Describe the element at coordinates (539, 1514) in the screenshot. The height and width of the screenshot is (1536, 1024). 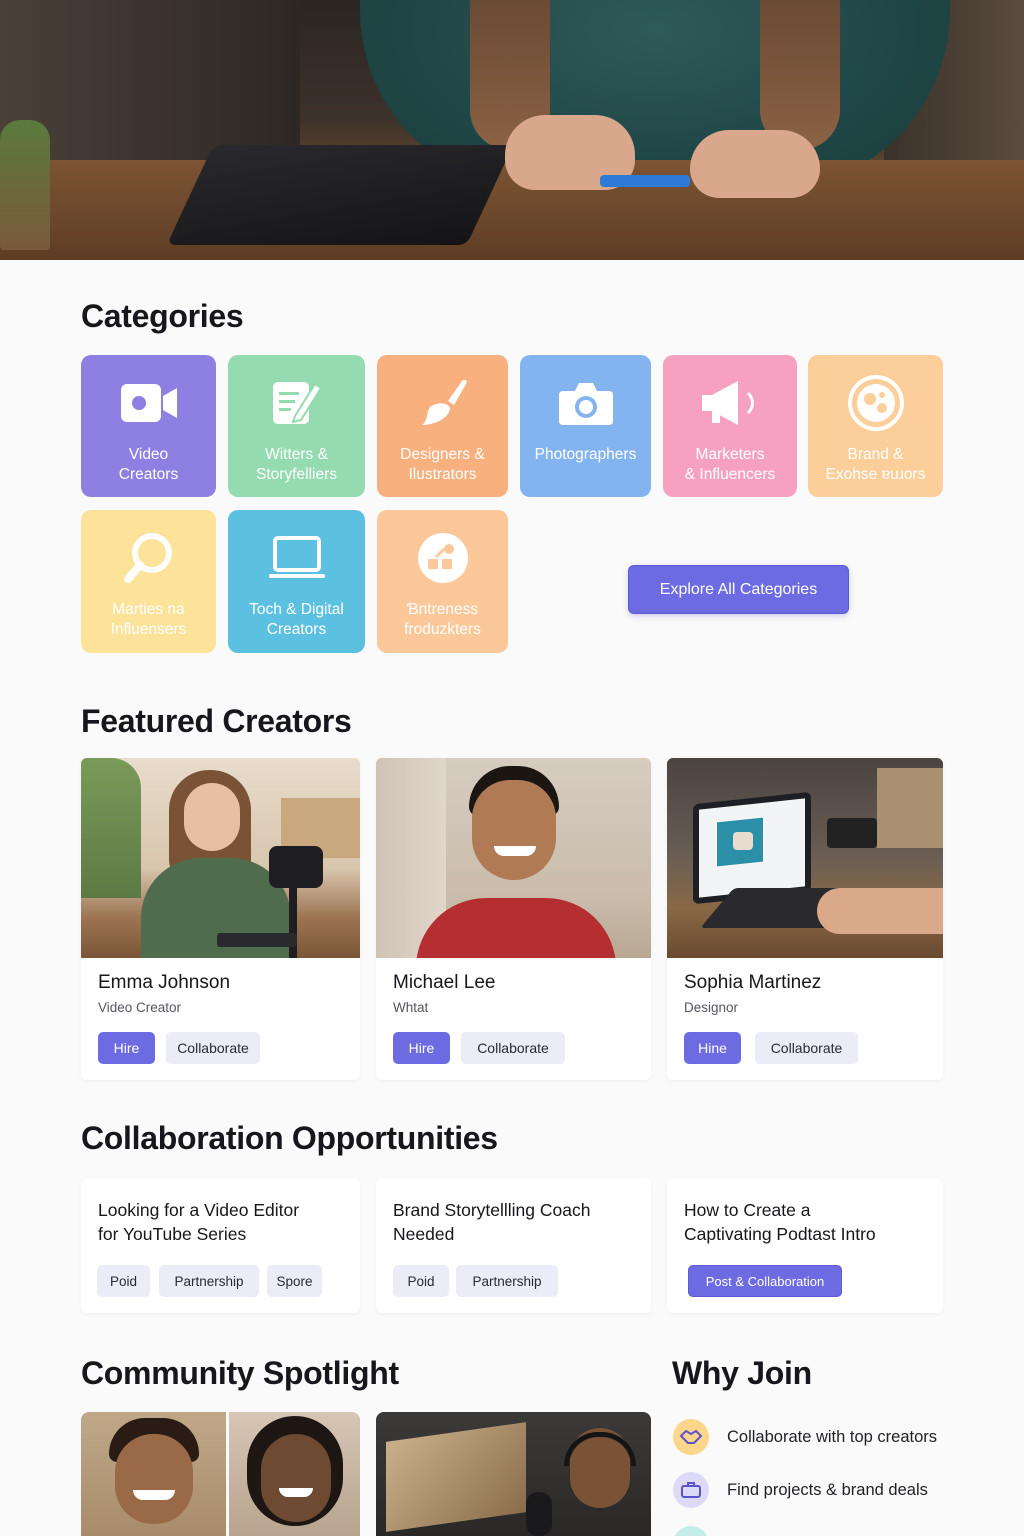
I see `microphone-icon` at that location.